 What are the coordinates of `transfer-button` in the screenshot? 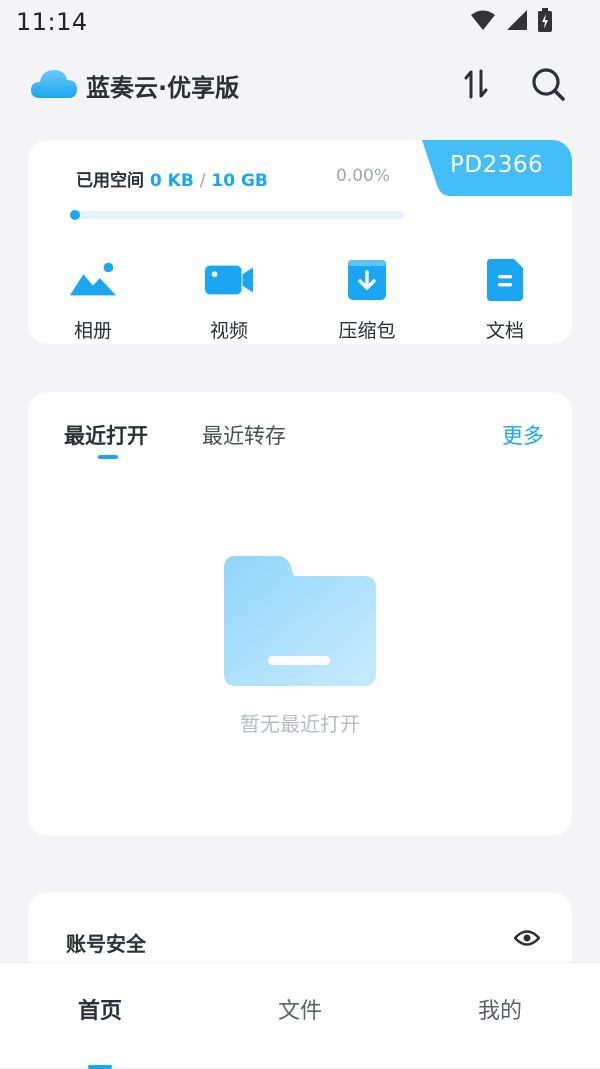 It's located at (476, 84).